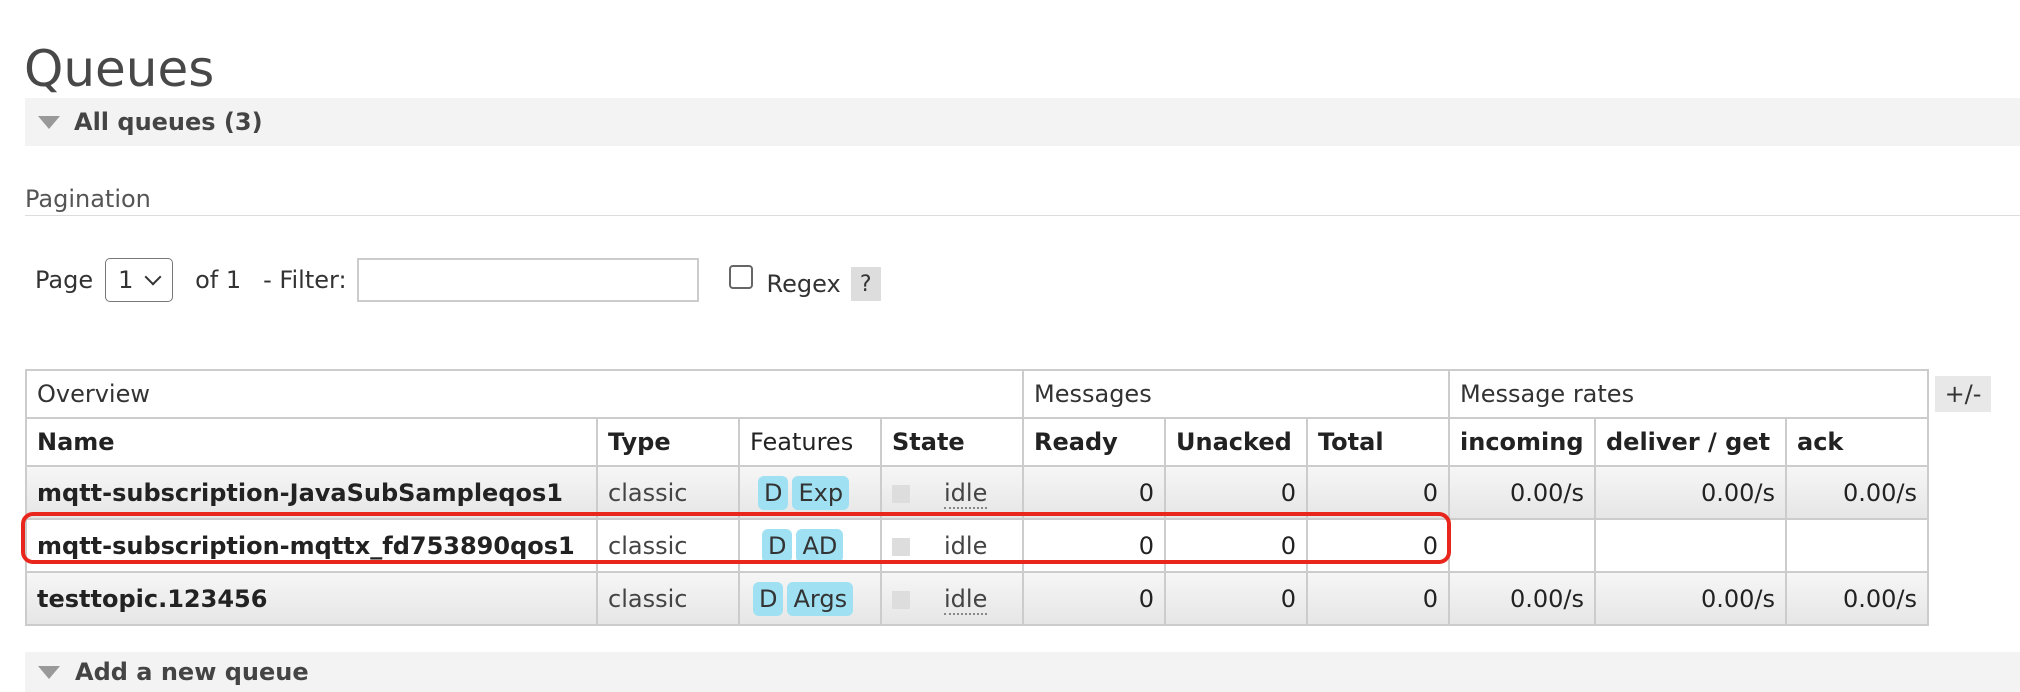  What do you see at coordinates (1857, 442) in the screenshot?
I see `column-header-ack: ack` at bounding box center [1857, 442].